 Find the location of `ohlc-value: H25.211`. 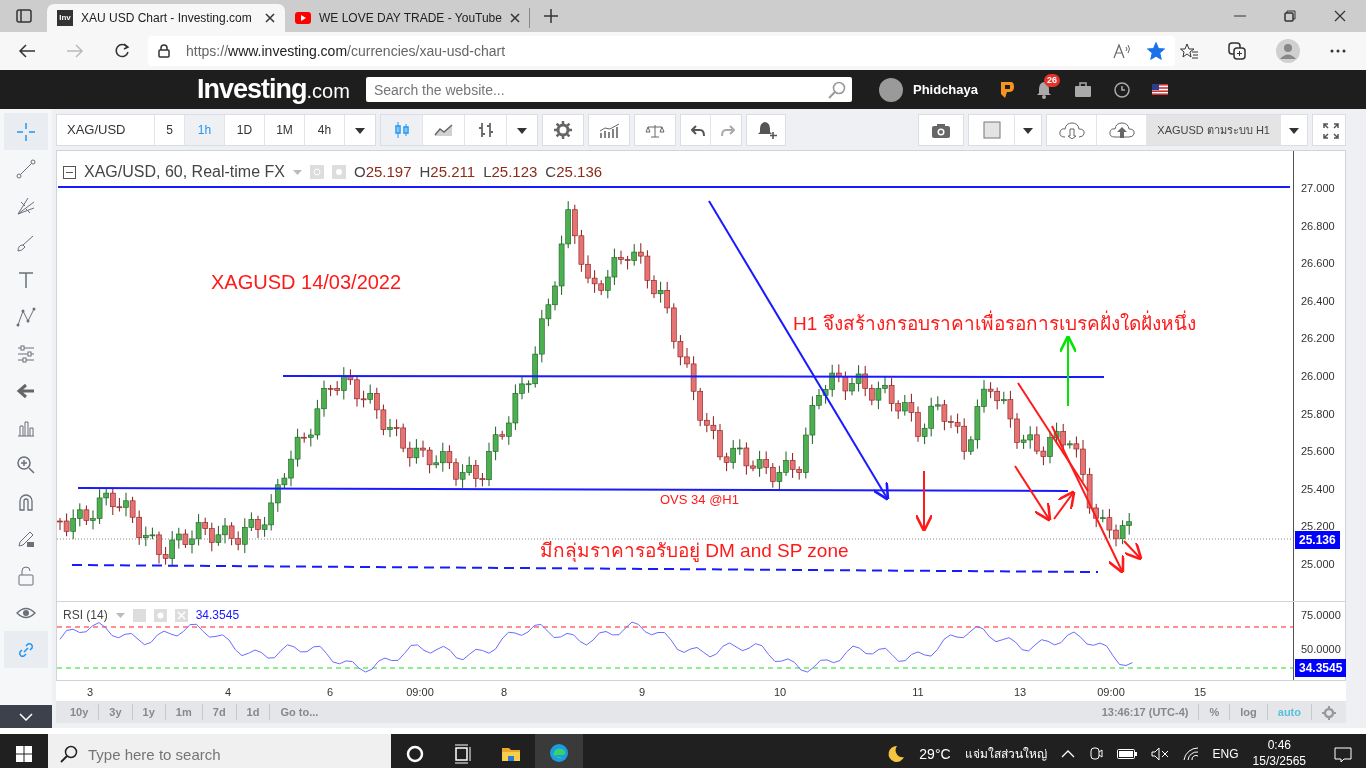

ohlc-value: H25.211 is located at coordinates (447, 171).